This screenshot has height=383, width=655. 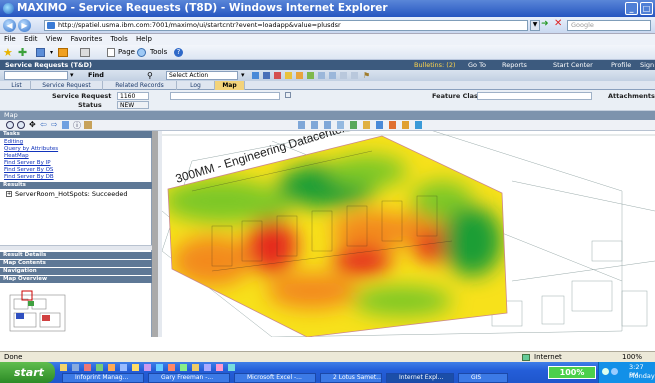 I want to click on zoom-in-icon, so click(x=10, y=125).